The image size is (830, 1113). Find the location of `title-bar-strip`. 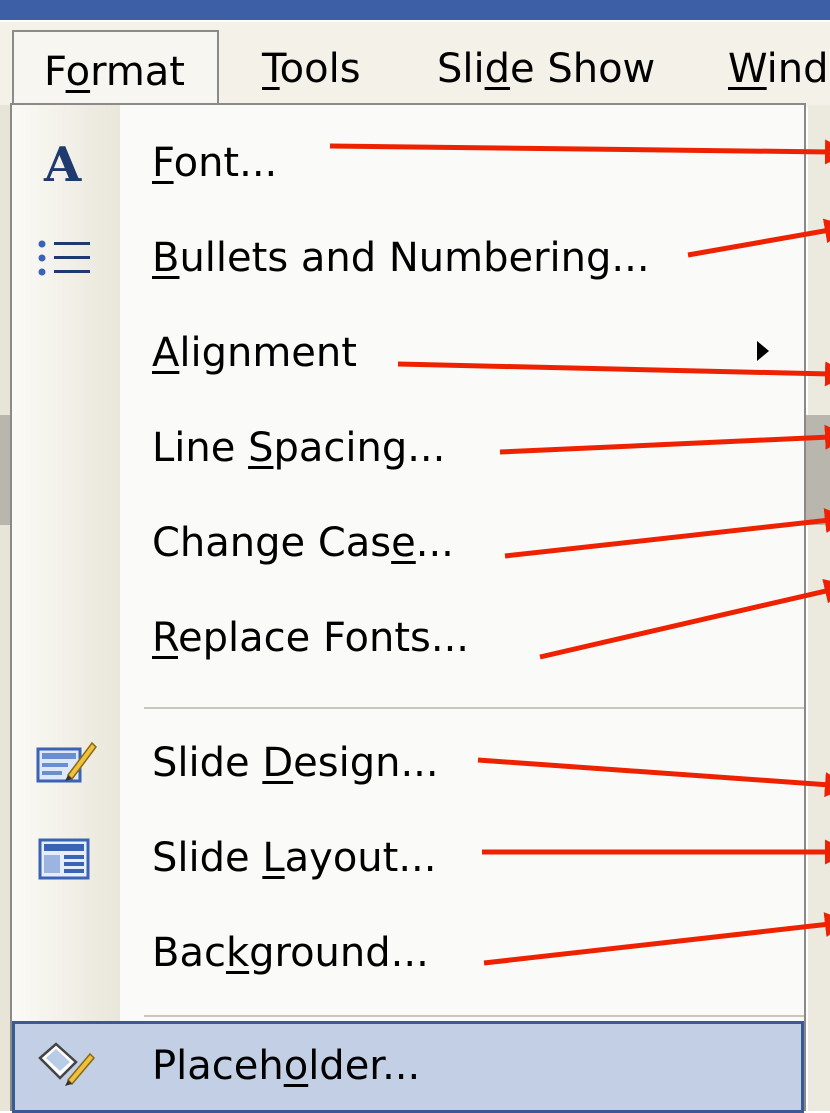

title-bar-strip is located at coordinates (415, 10).